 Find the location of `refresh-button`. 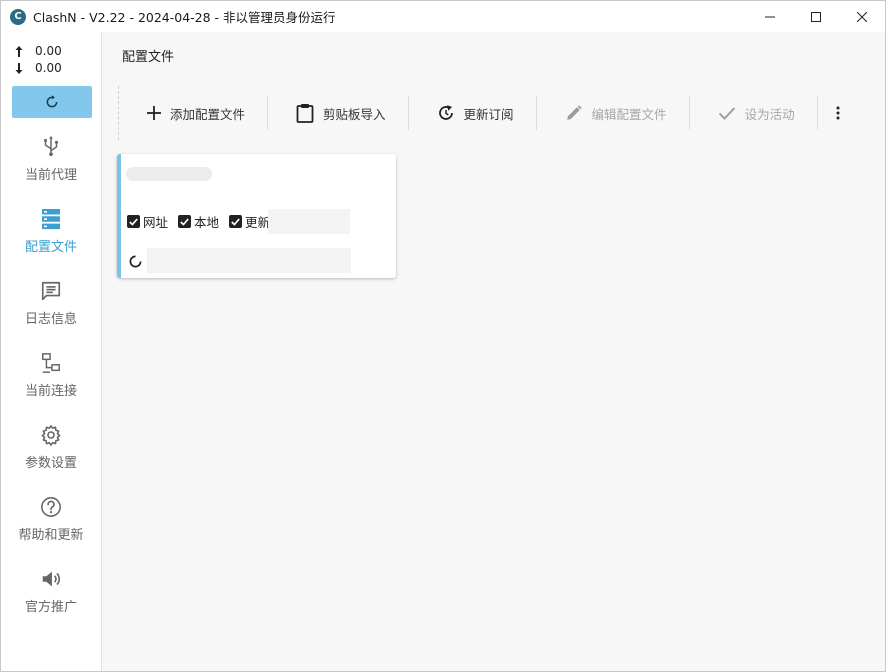

refresh-button is located at coordinates (52, 102).